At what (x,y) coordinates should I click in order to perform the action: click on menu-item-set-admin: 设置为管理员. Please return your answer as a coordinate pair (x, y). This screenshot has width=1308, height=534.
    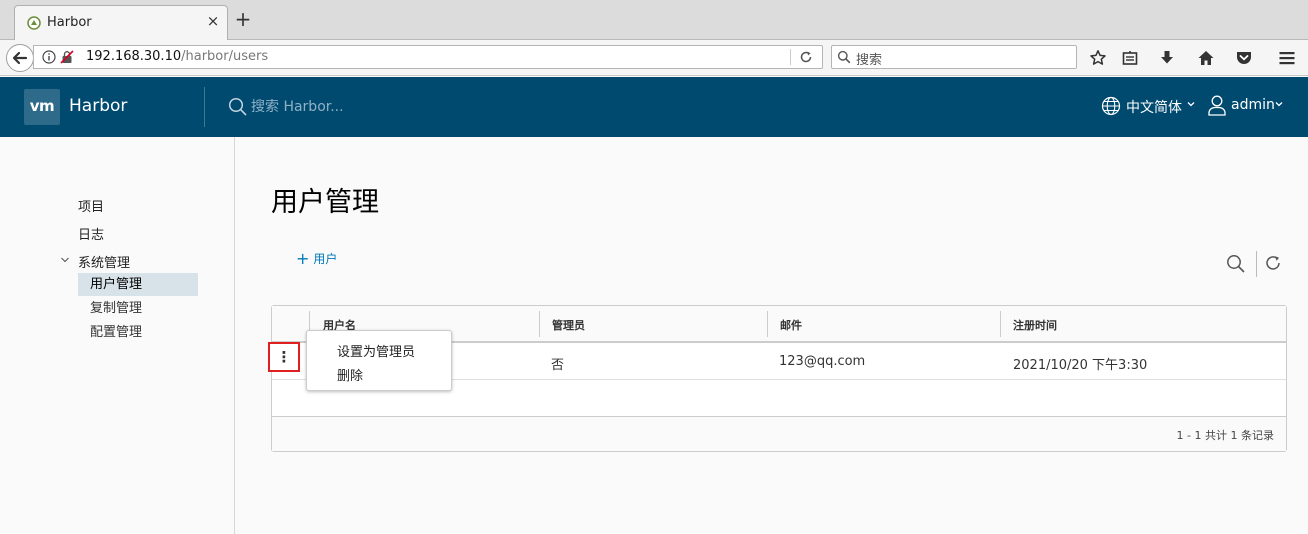
    Looking at the image, I should click on (376, 350).